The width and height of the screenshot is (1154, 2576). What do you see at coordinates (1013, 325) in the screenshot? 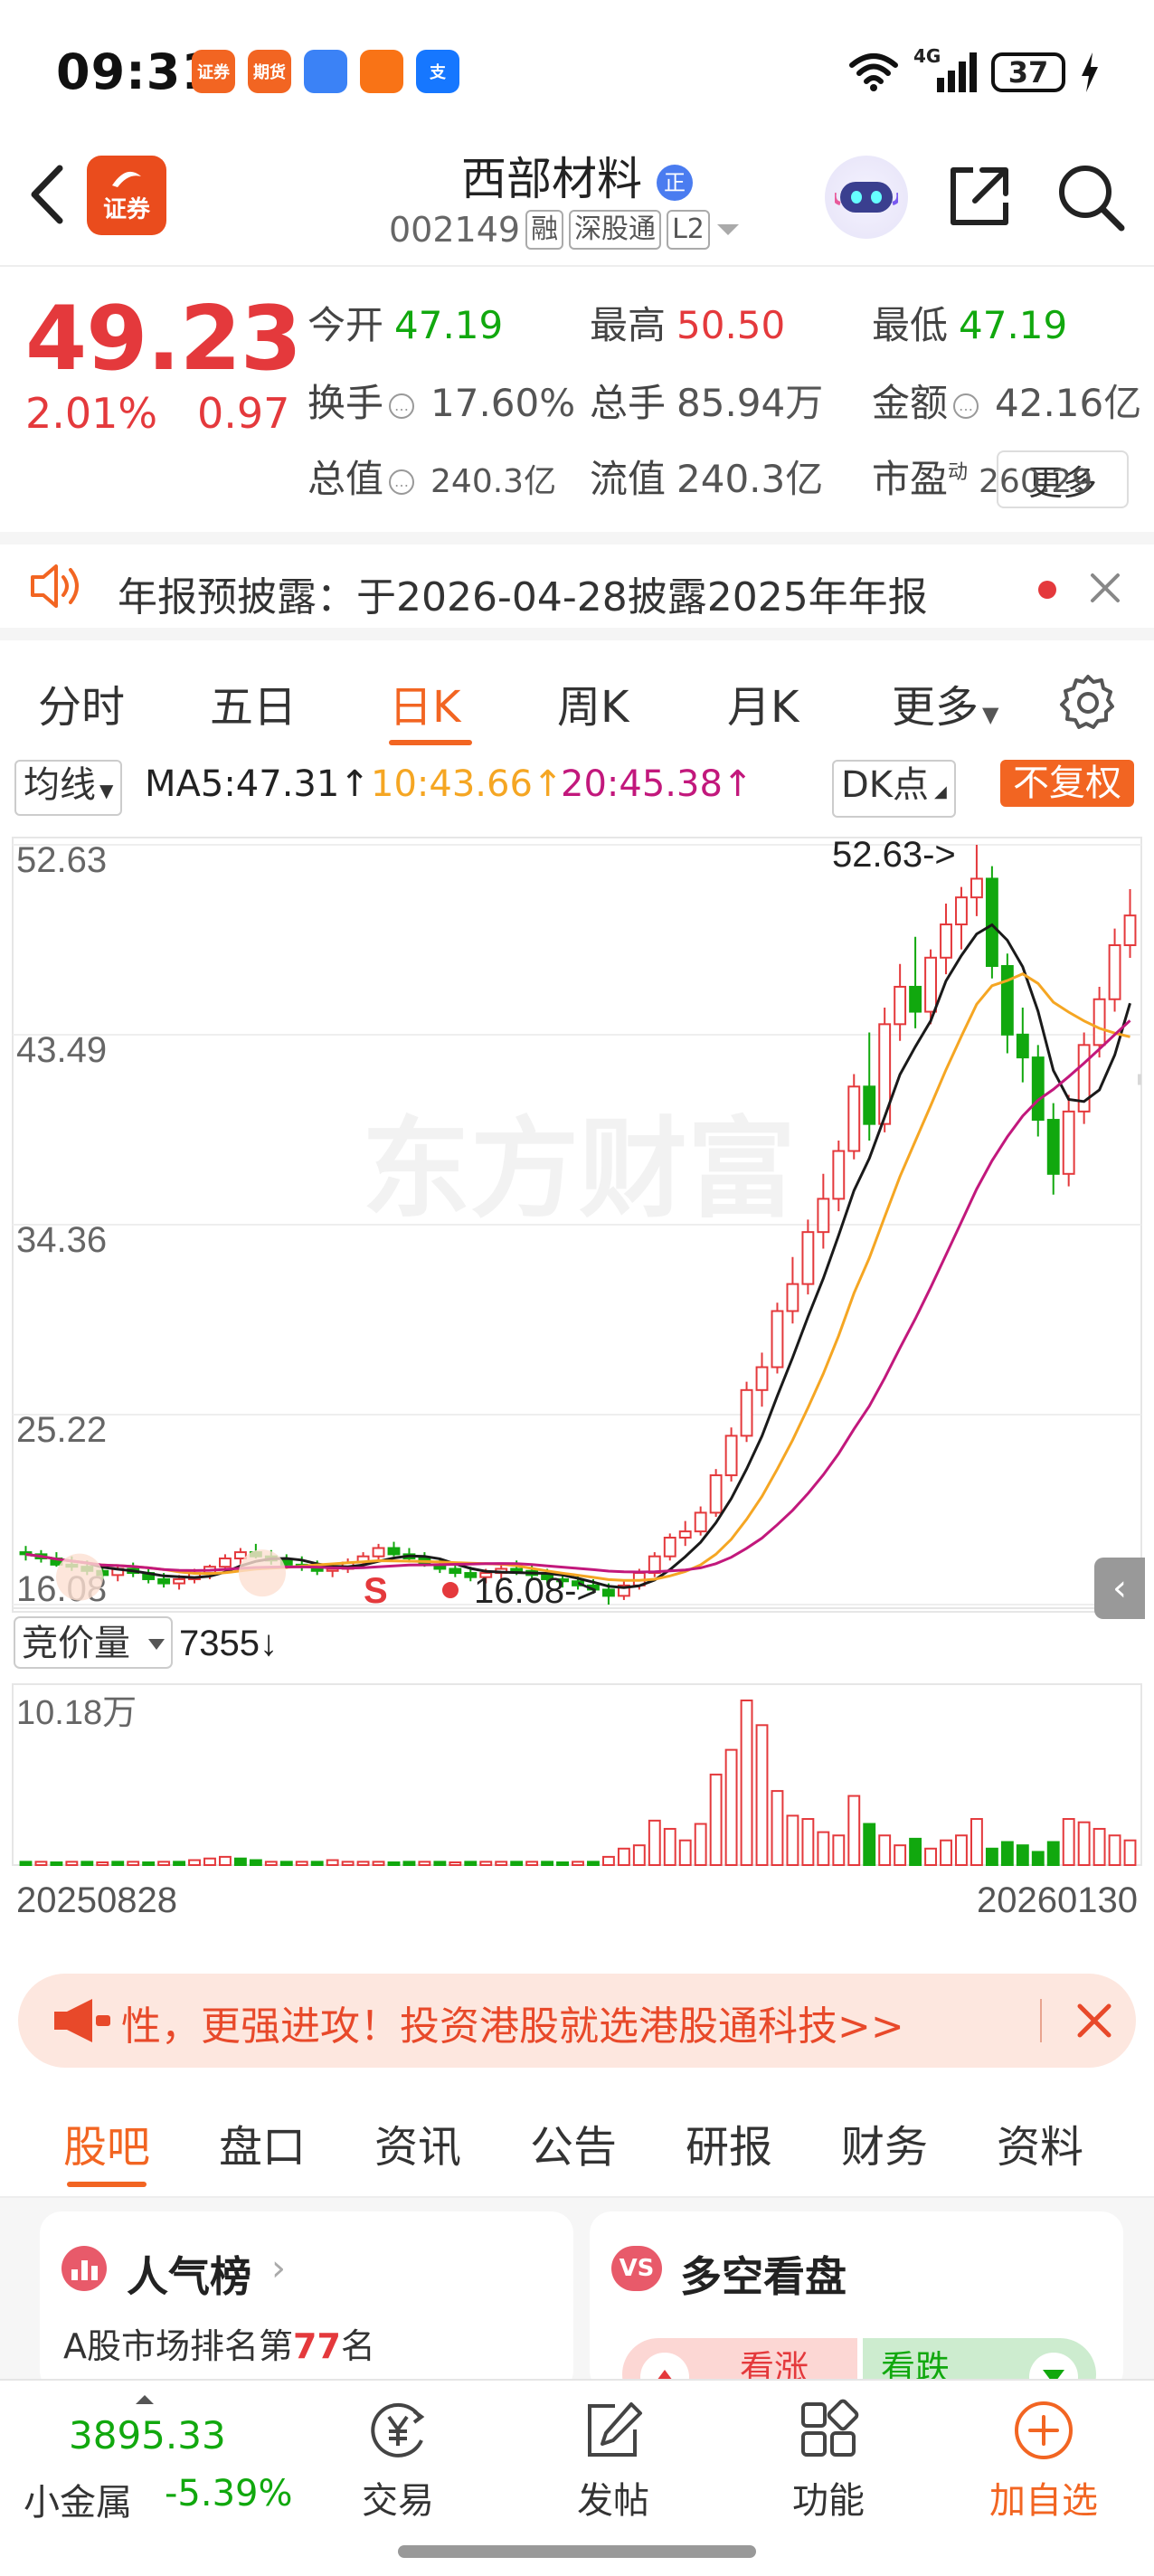
I see `quote-field-value: 47.19` at bounding box center [1013, 325].